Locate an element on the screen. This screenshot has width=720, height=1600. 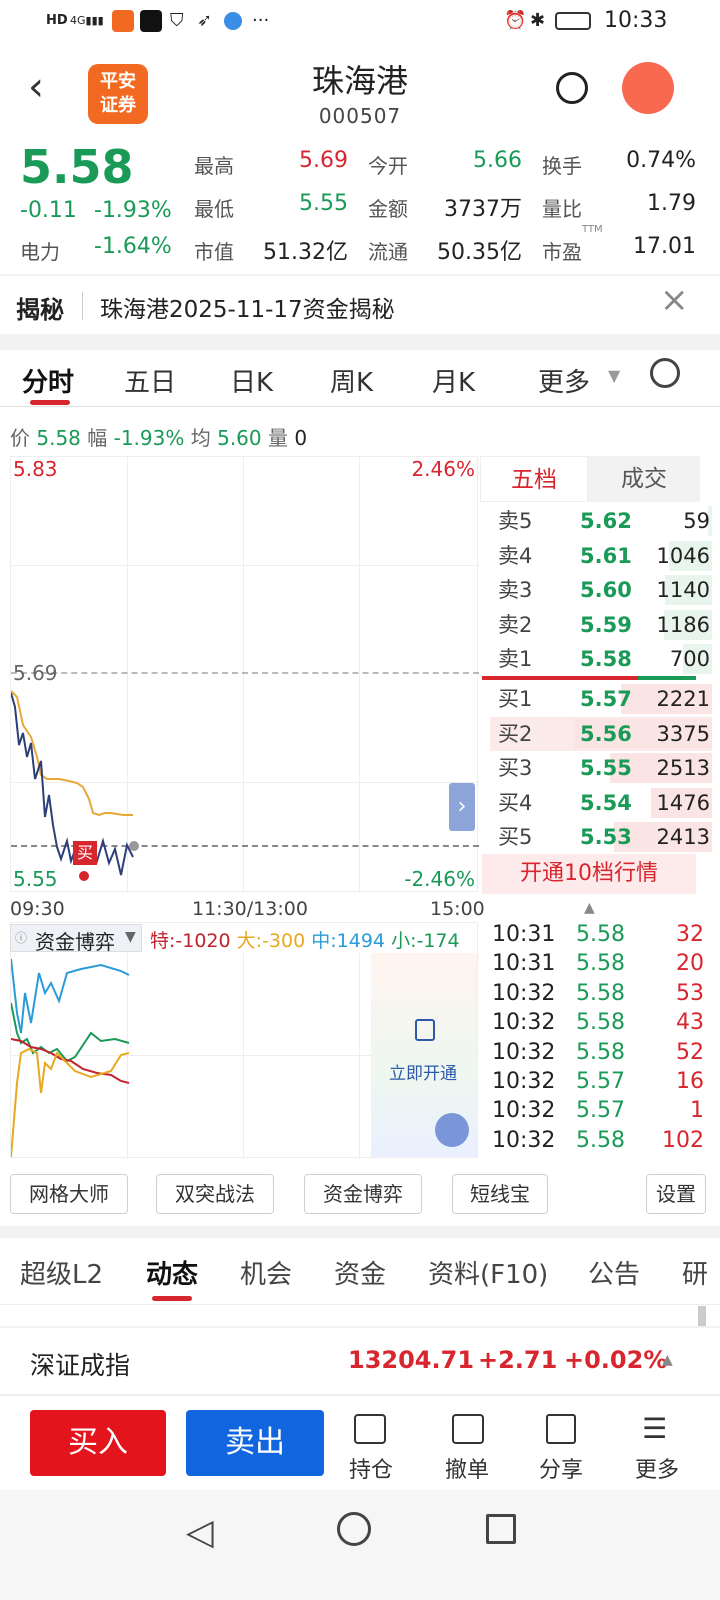
more-dots-icon: ··· is located at coordinates (261, 20).